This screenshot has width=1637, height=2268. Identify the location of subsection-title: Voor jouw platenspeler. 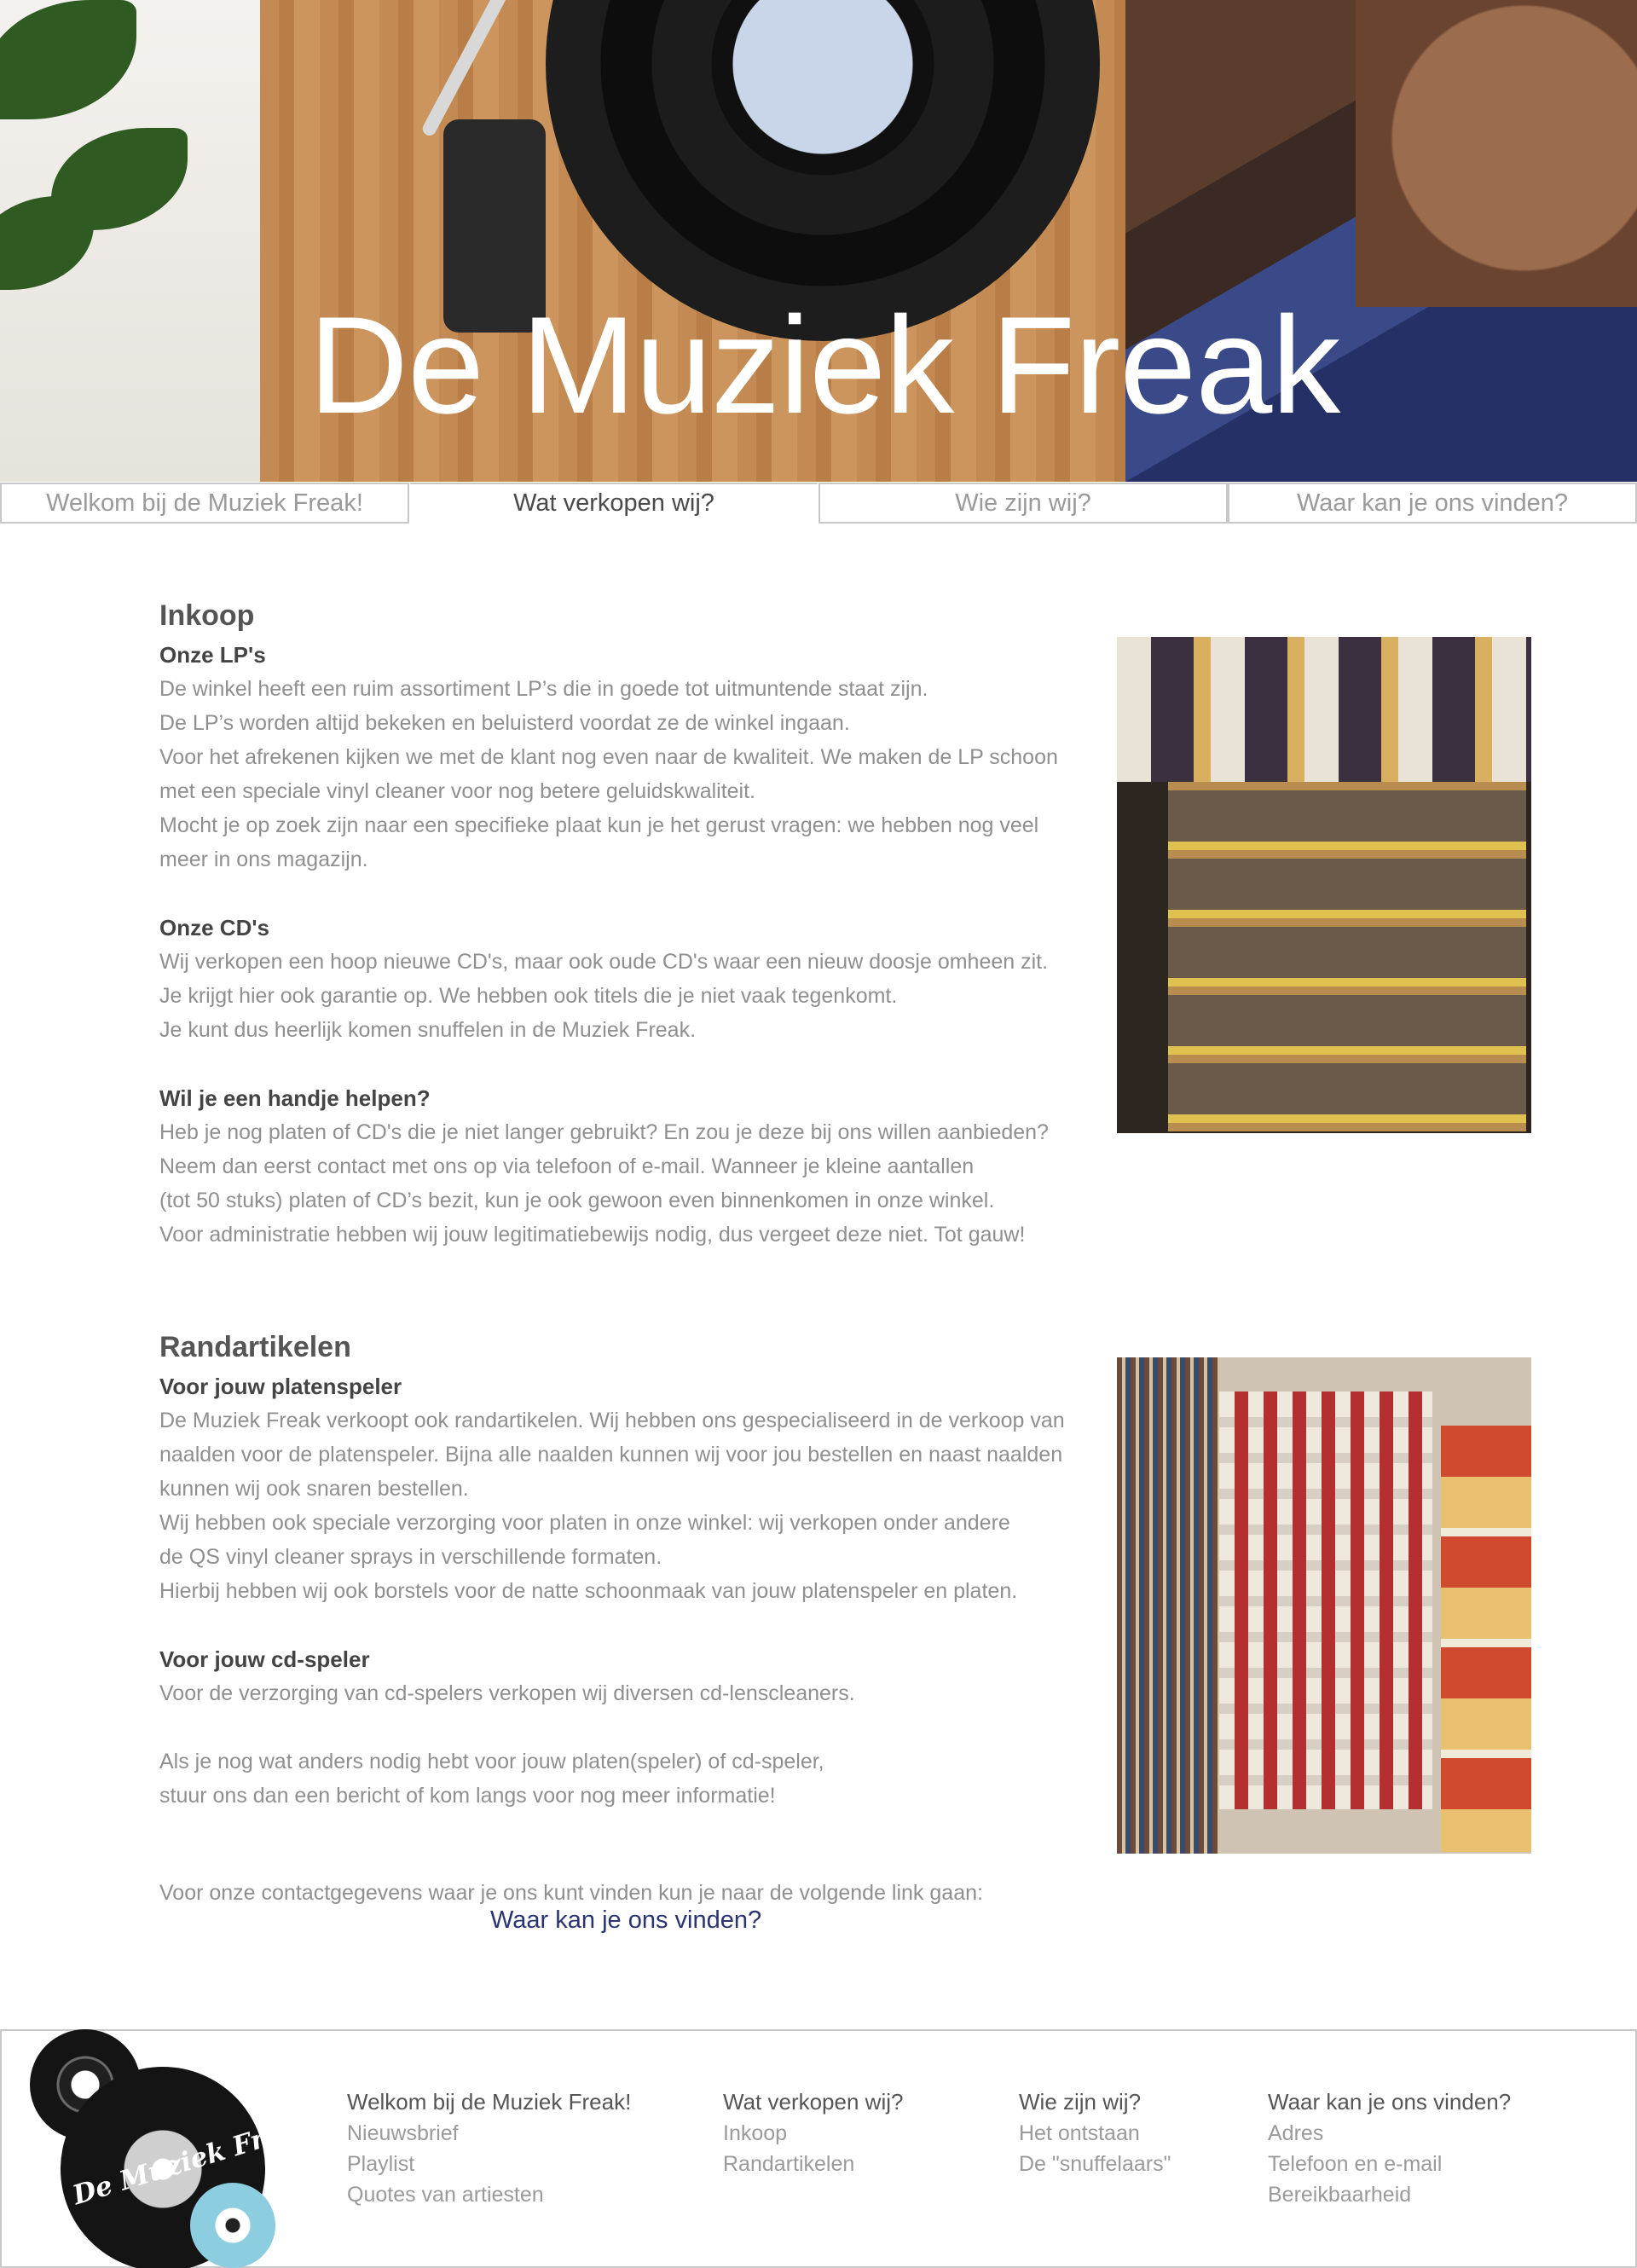
(280, 1386).